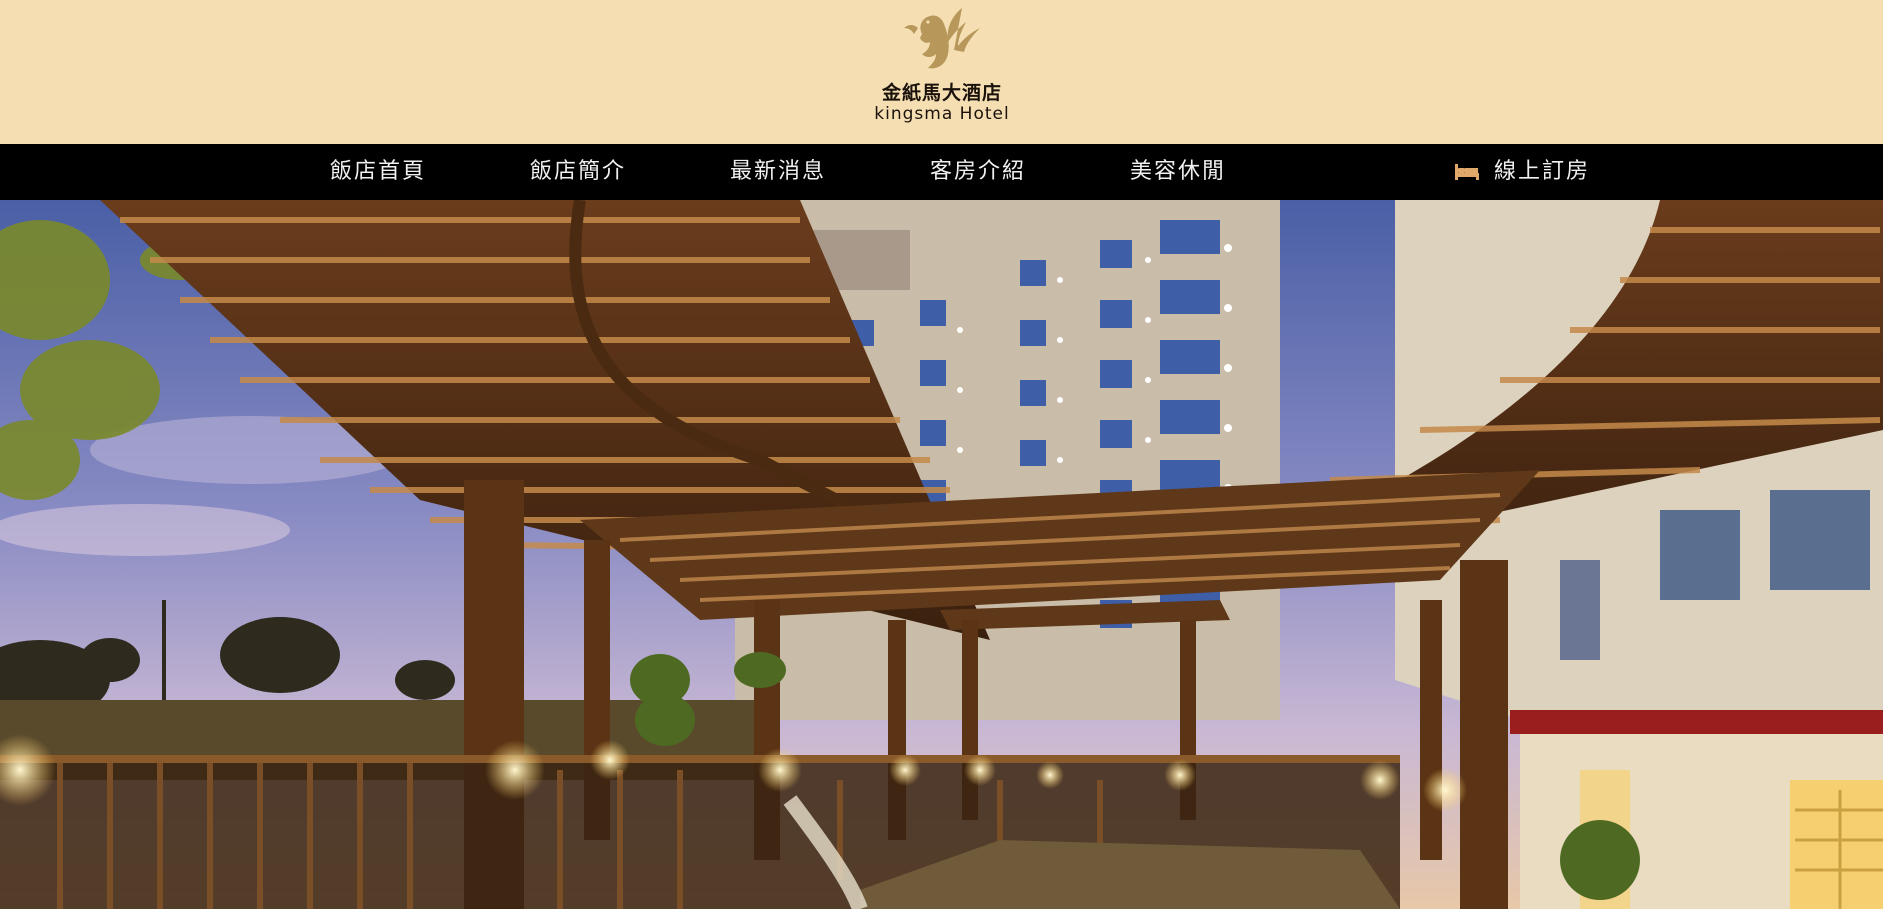  I want to click on main-nav: 飯店首頁 飯店簡介 最新消息 客房介紹 美容休閒 線上訂房, so click(941, 172).